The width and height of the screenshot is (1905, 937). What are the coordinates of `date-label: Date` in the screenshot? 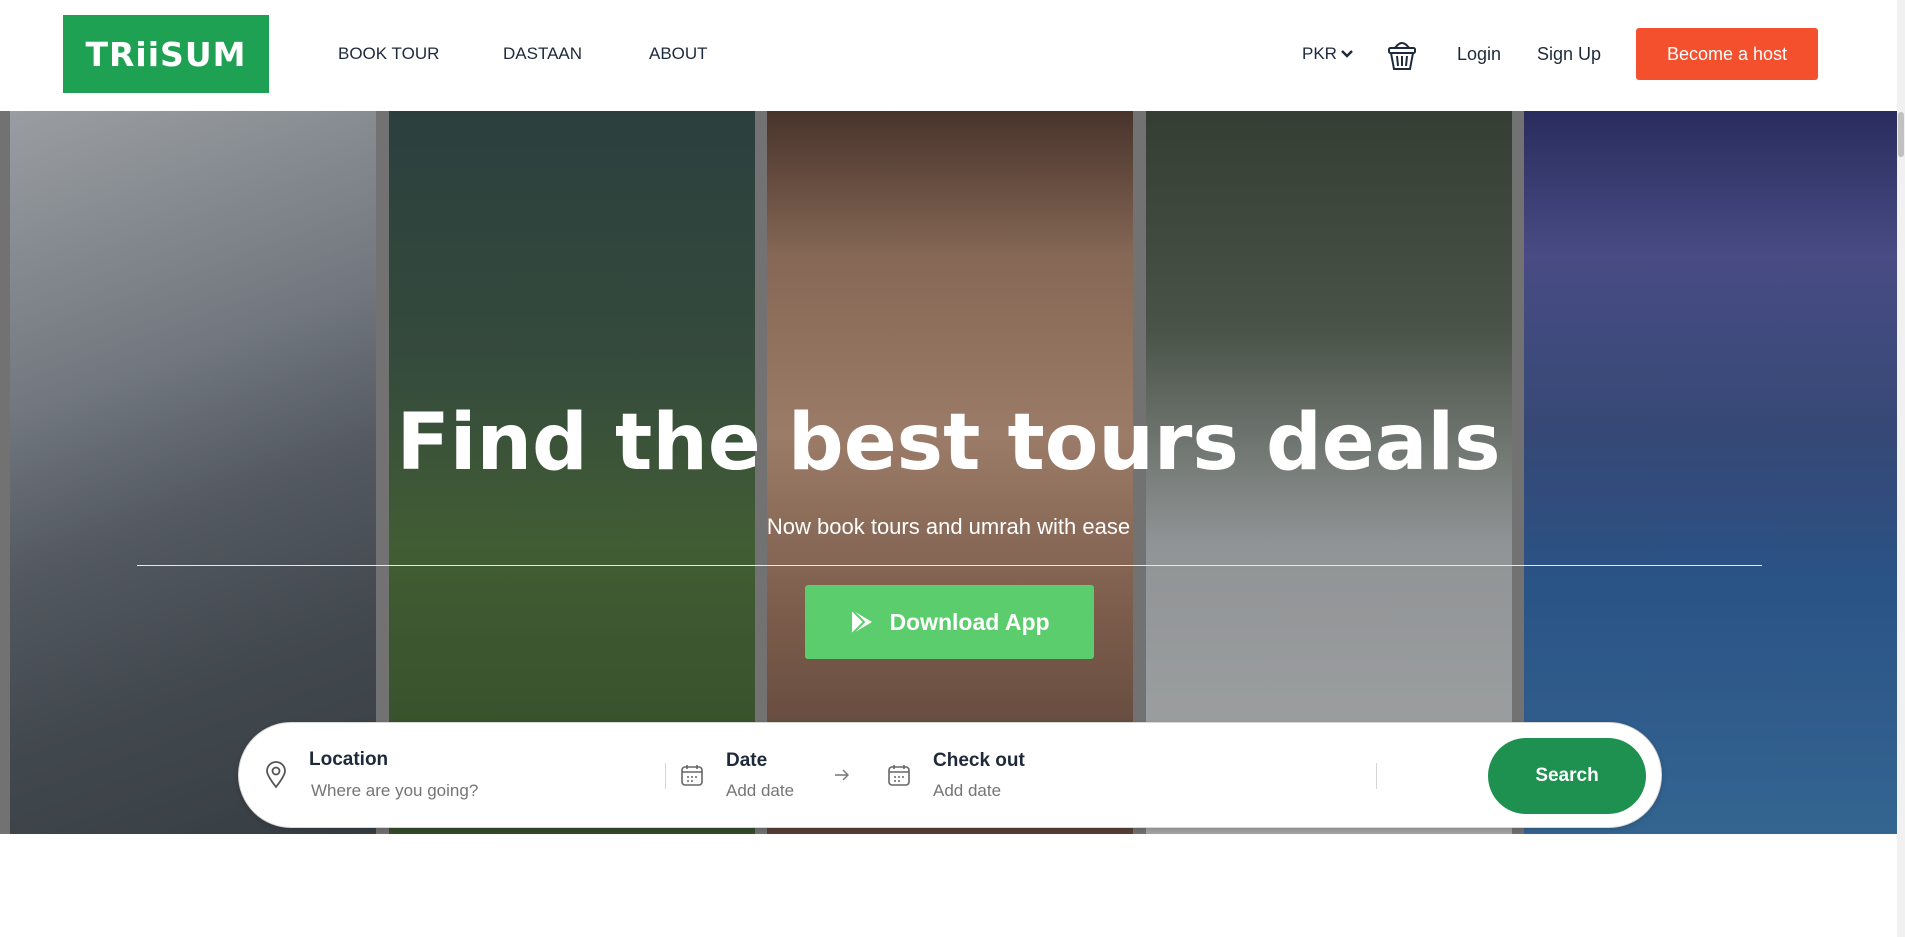 It's located at (747, 760).